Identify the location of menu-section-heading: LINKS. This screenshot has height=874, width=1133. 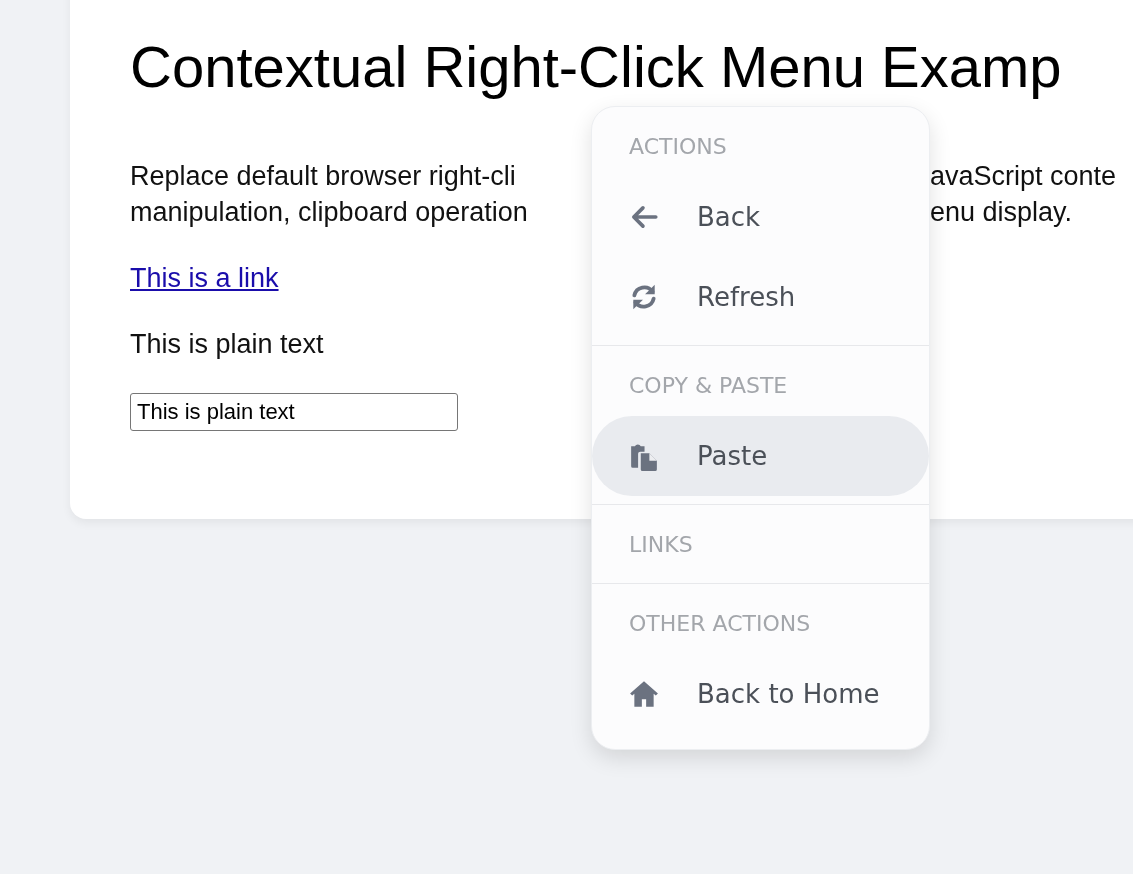
(661, 544).